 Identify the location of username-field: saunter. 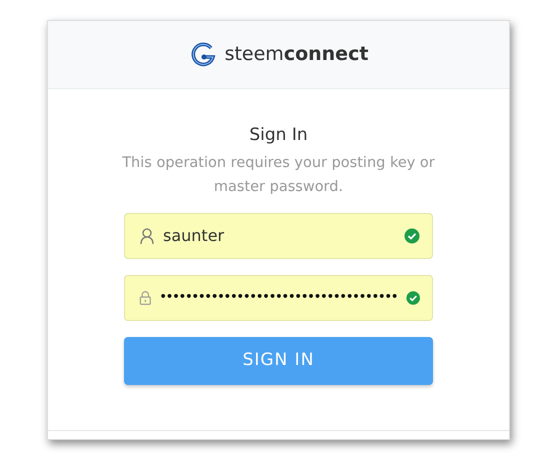
(278, 235).